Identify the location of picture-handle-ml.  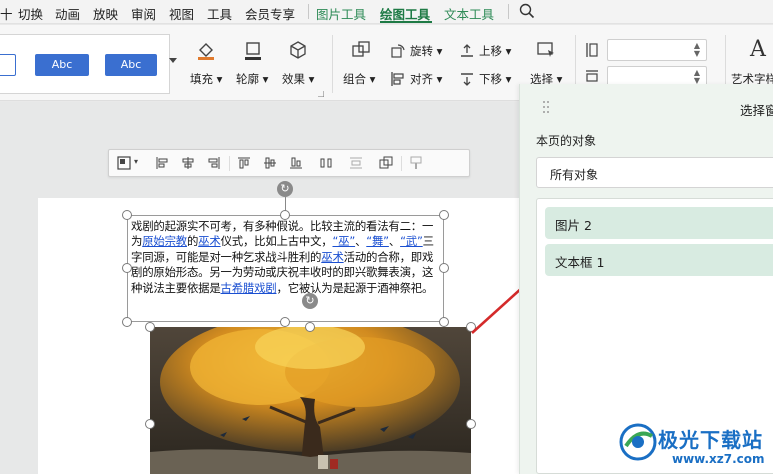
(150, 424).